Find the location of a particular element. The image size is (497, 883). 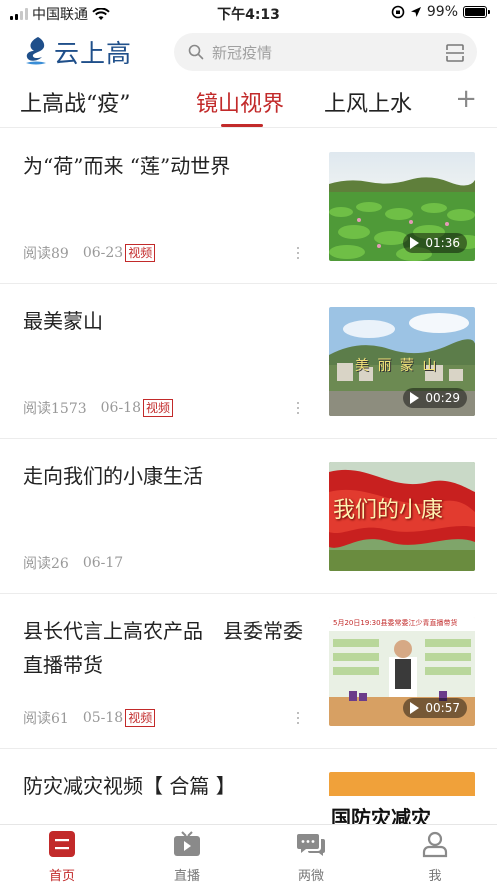

user-icon is located at coordinates (435, 844).